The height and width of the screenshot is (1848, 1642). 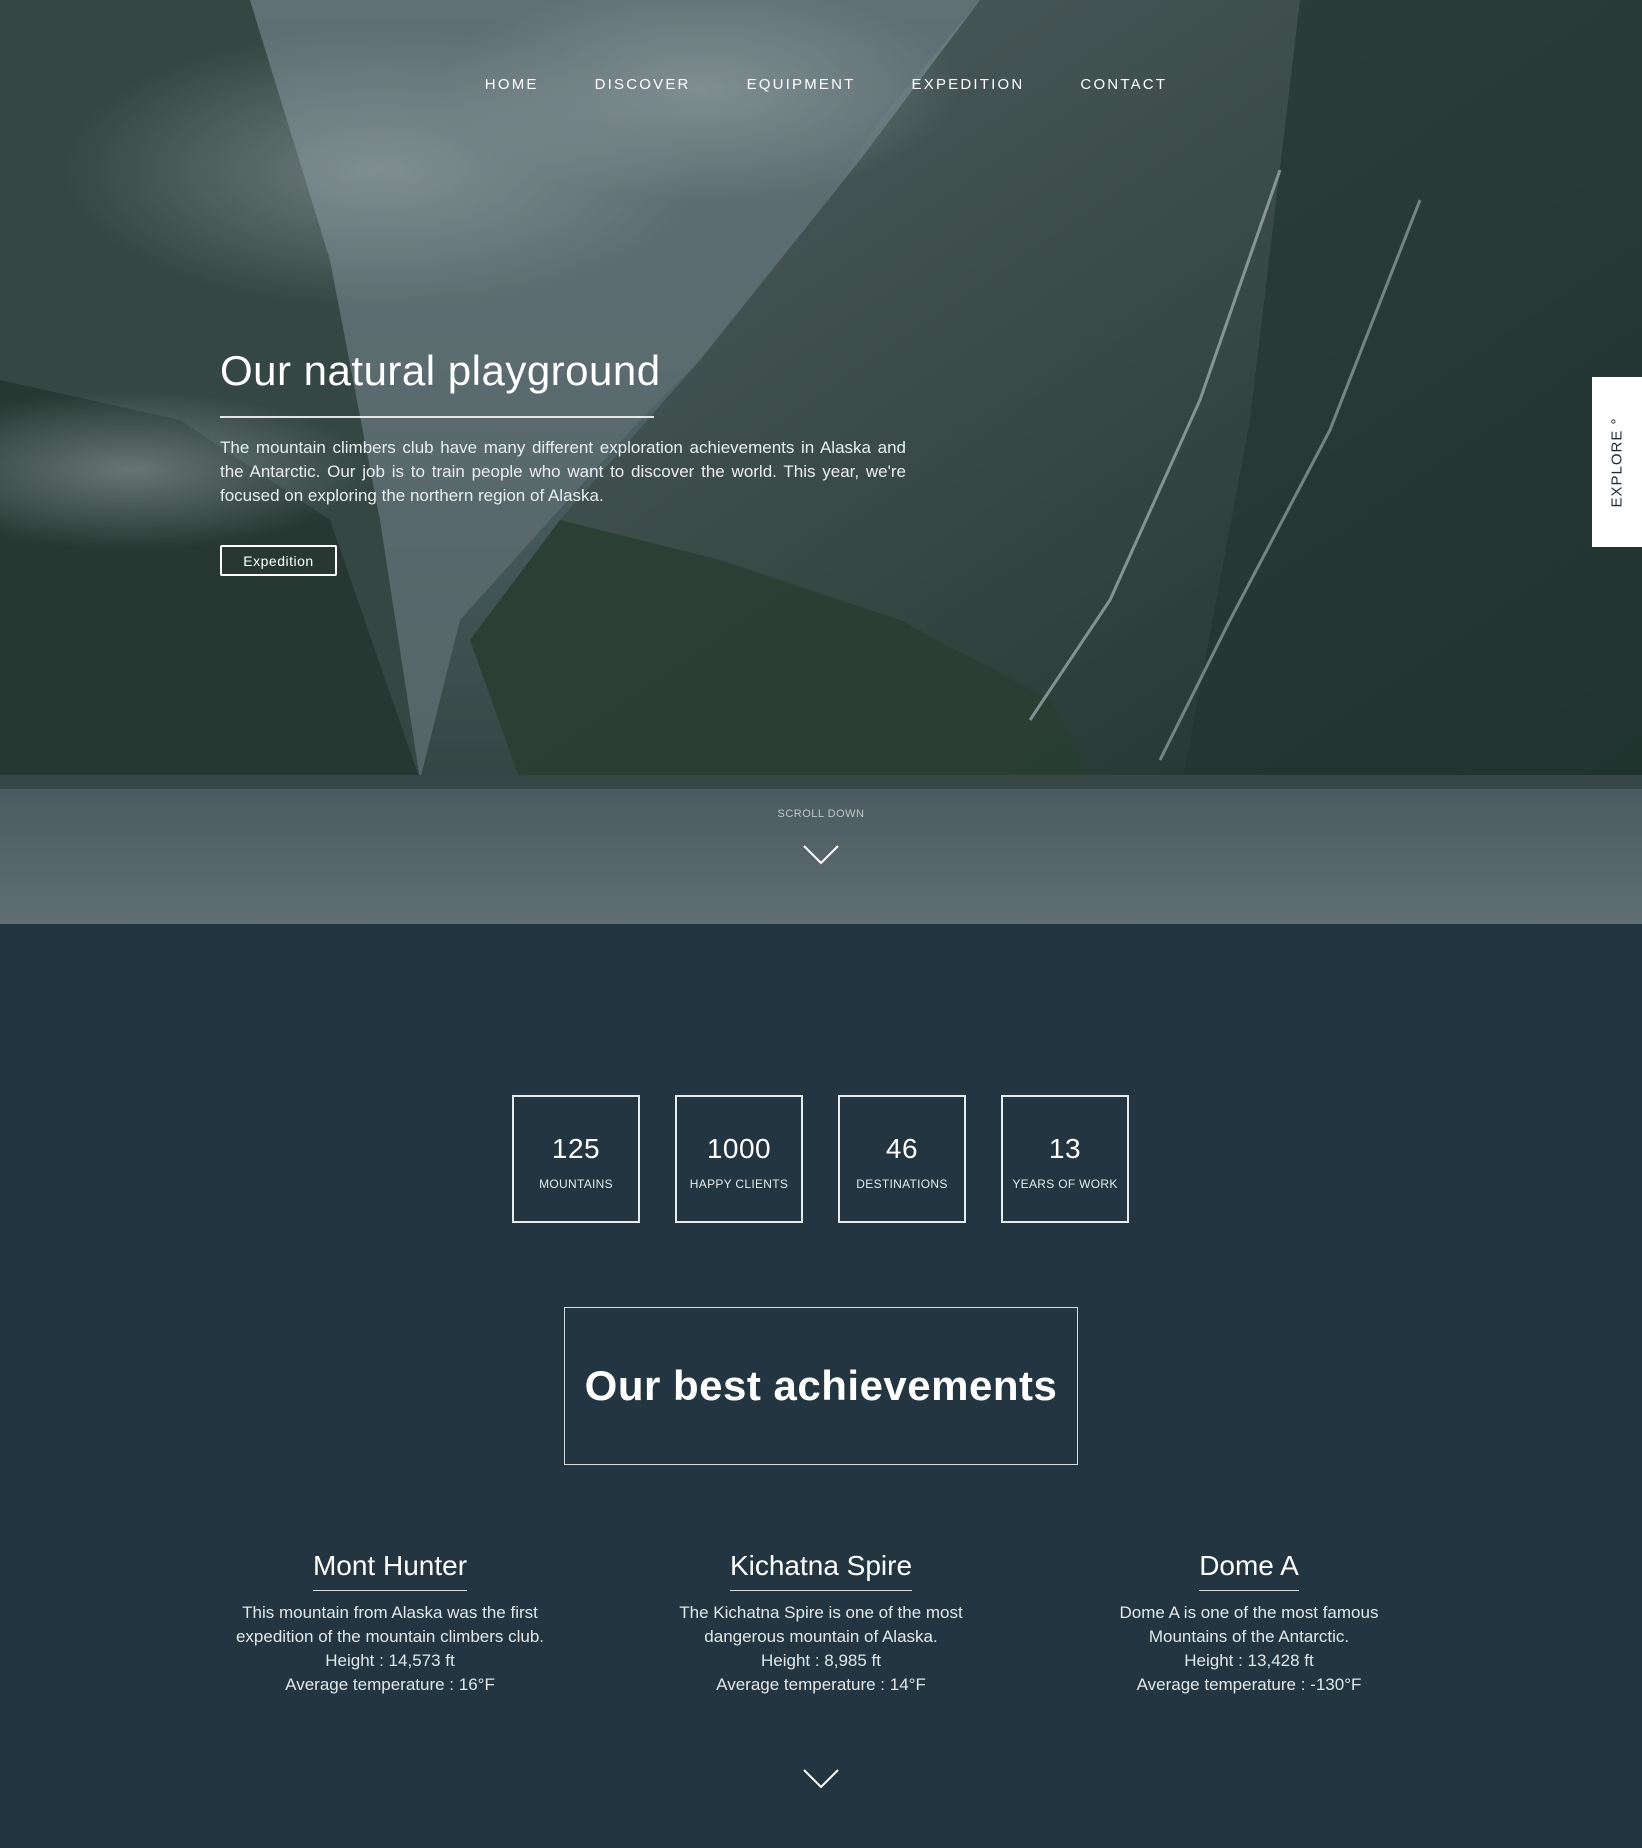 I want to click on nav-expedition: EXPEDITION, so click(x=968, y=84).